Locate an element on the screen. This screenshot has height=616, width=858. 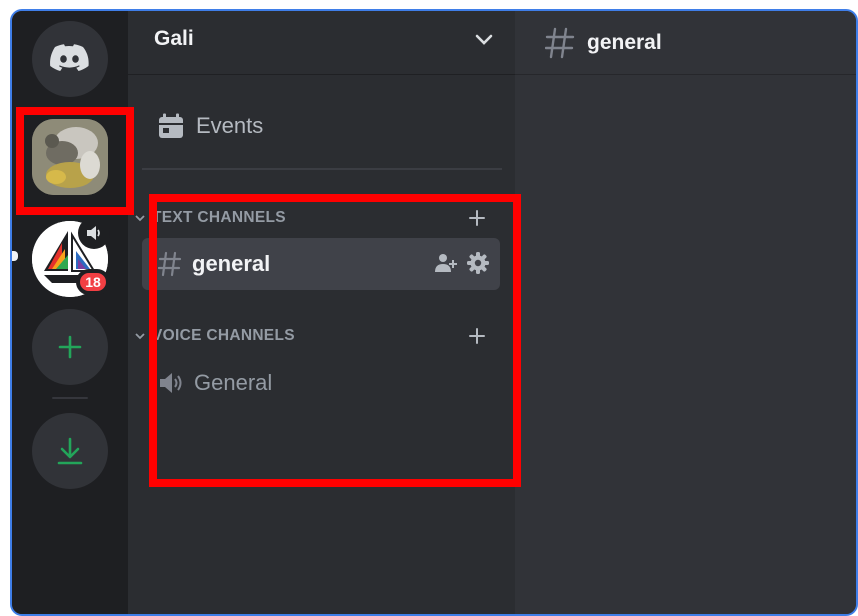
add-member-icon is located at coordinates (446, 263).